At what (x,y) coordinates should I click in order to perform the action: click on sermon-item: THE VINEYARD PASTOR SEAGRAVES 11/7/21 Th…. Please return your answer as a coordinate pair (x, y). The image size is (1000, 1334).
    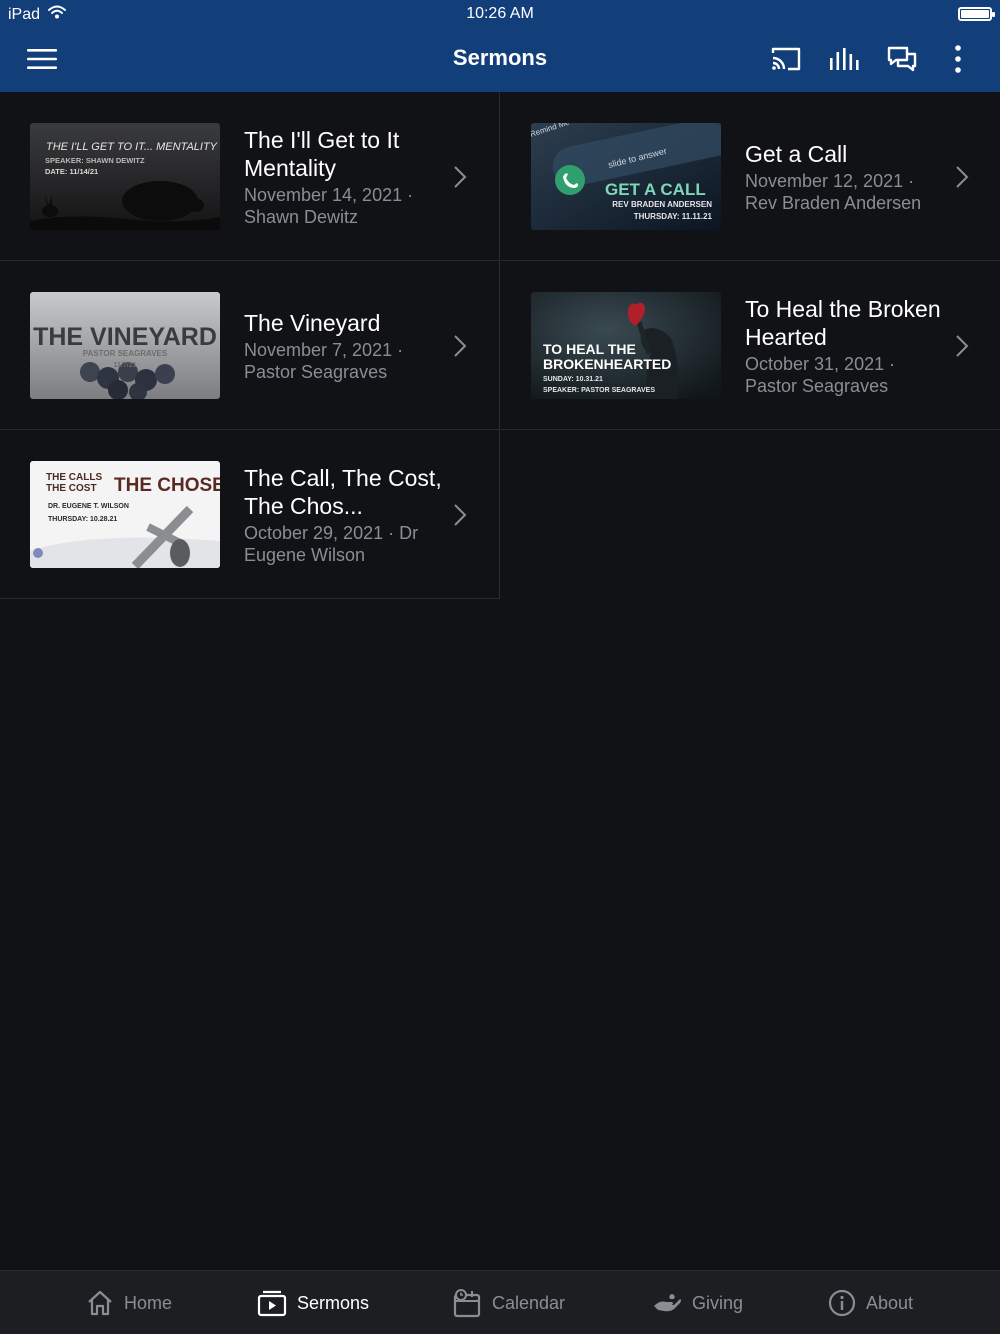
    Looking at the image, I should click on (250, 345).